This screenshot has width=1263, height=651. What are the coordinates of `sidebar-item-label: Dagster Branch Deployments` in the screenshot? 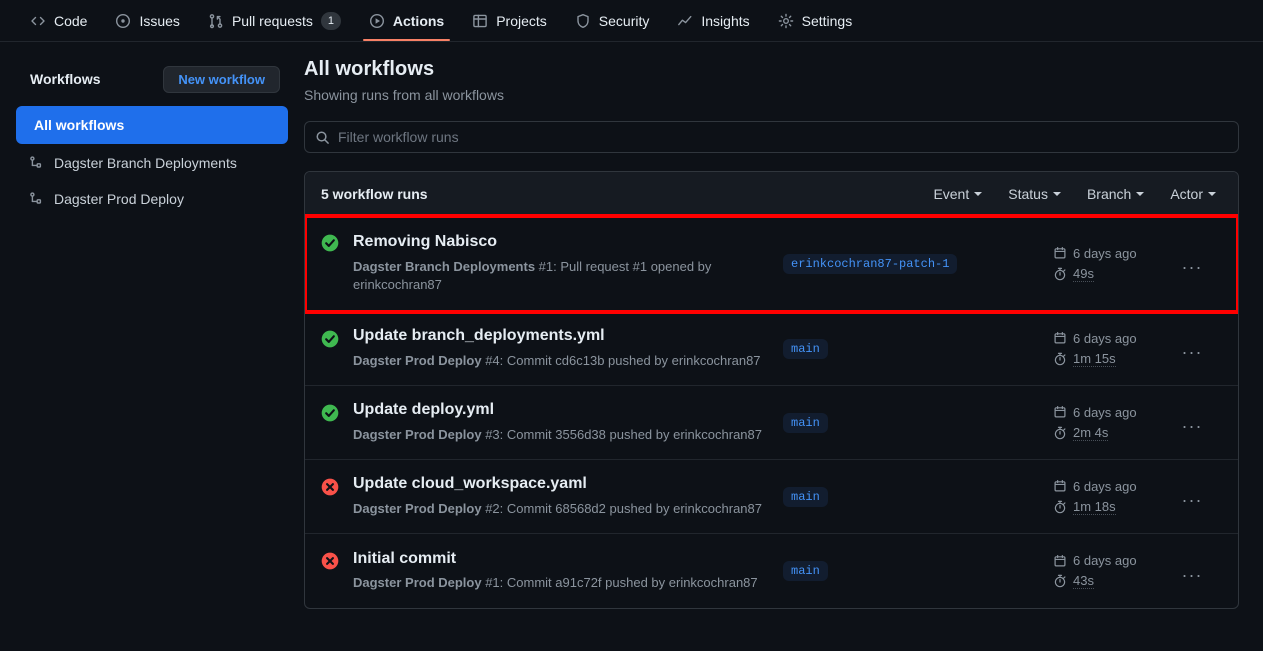 It's located at (145, 163).